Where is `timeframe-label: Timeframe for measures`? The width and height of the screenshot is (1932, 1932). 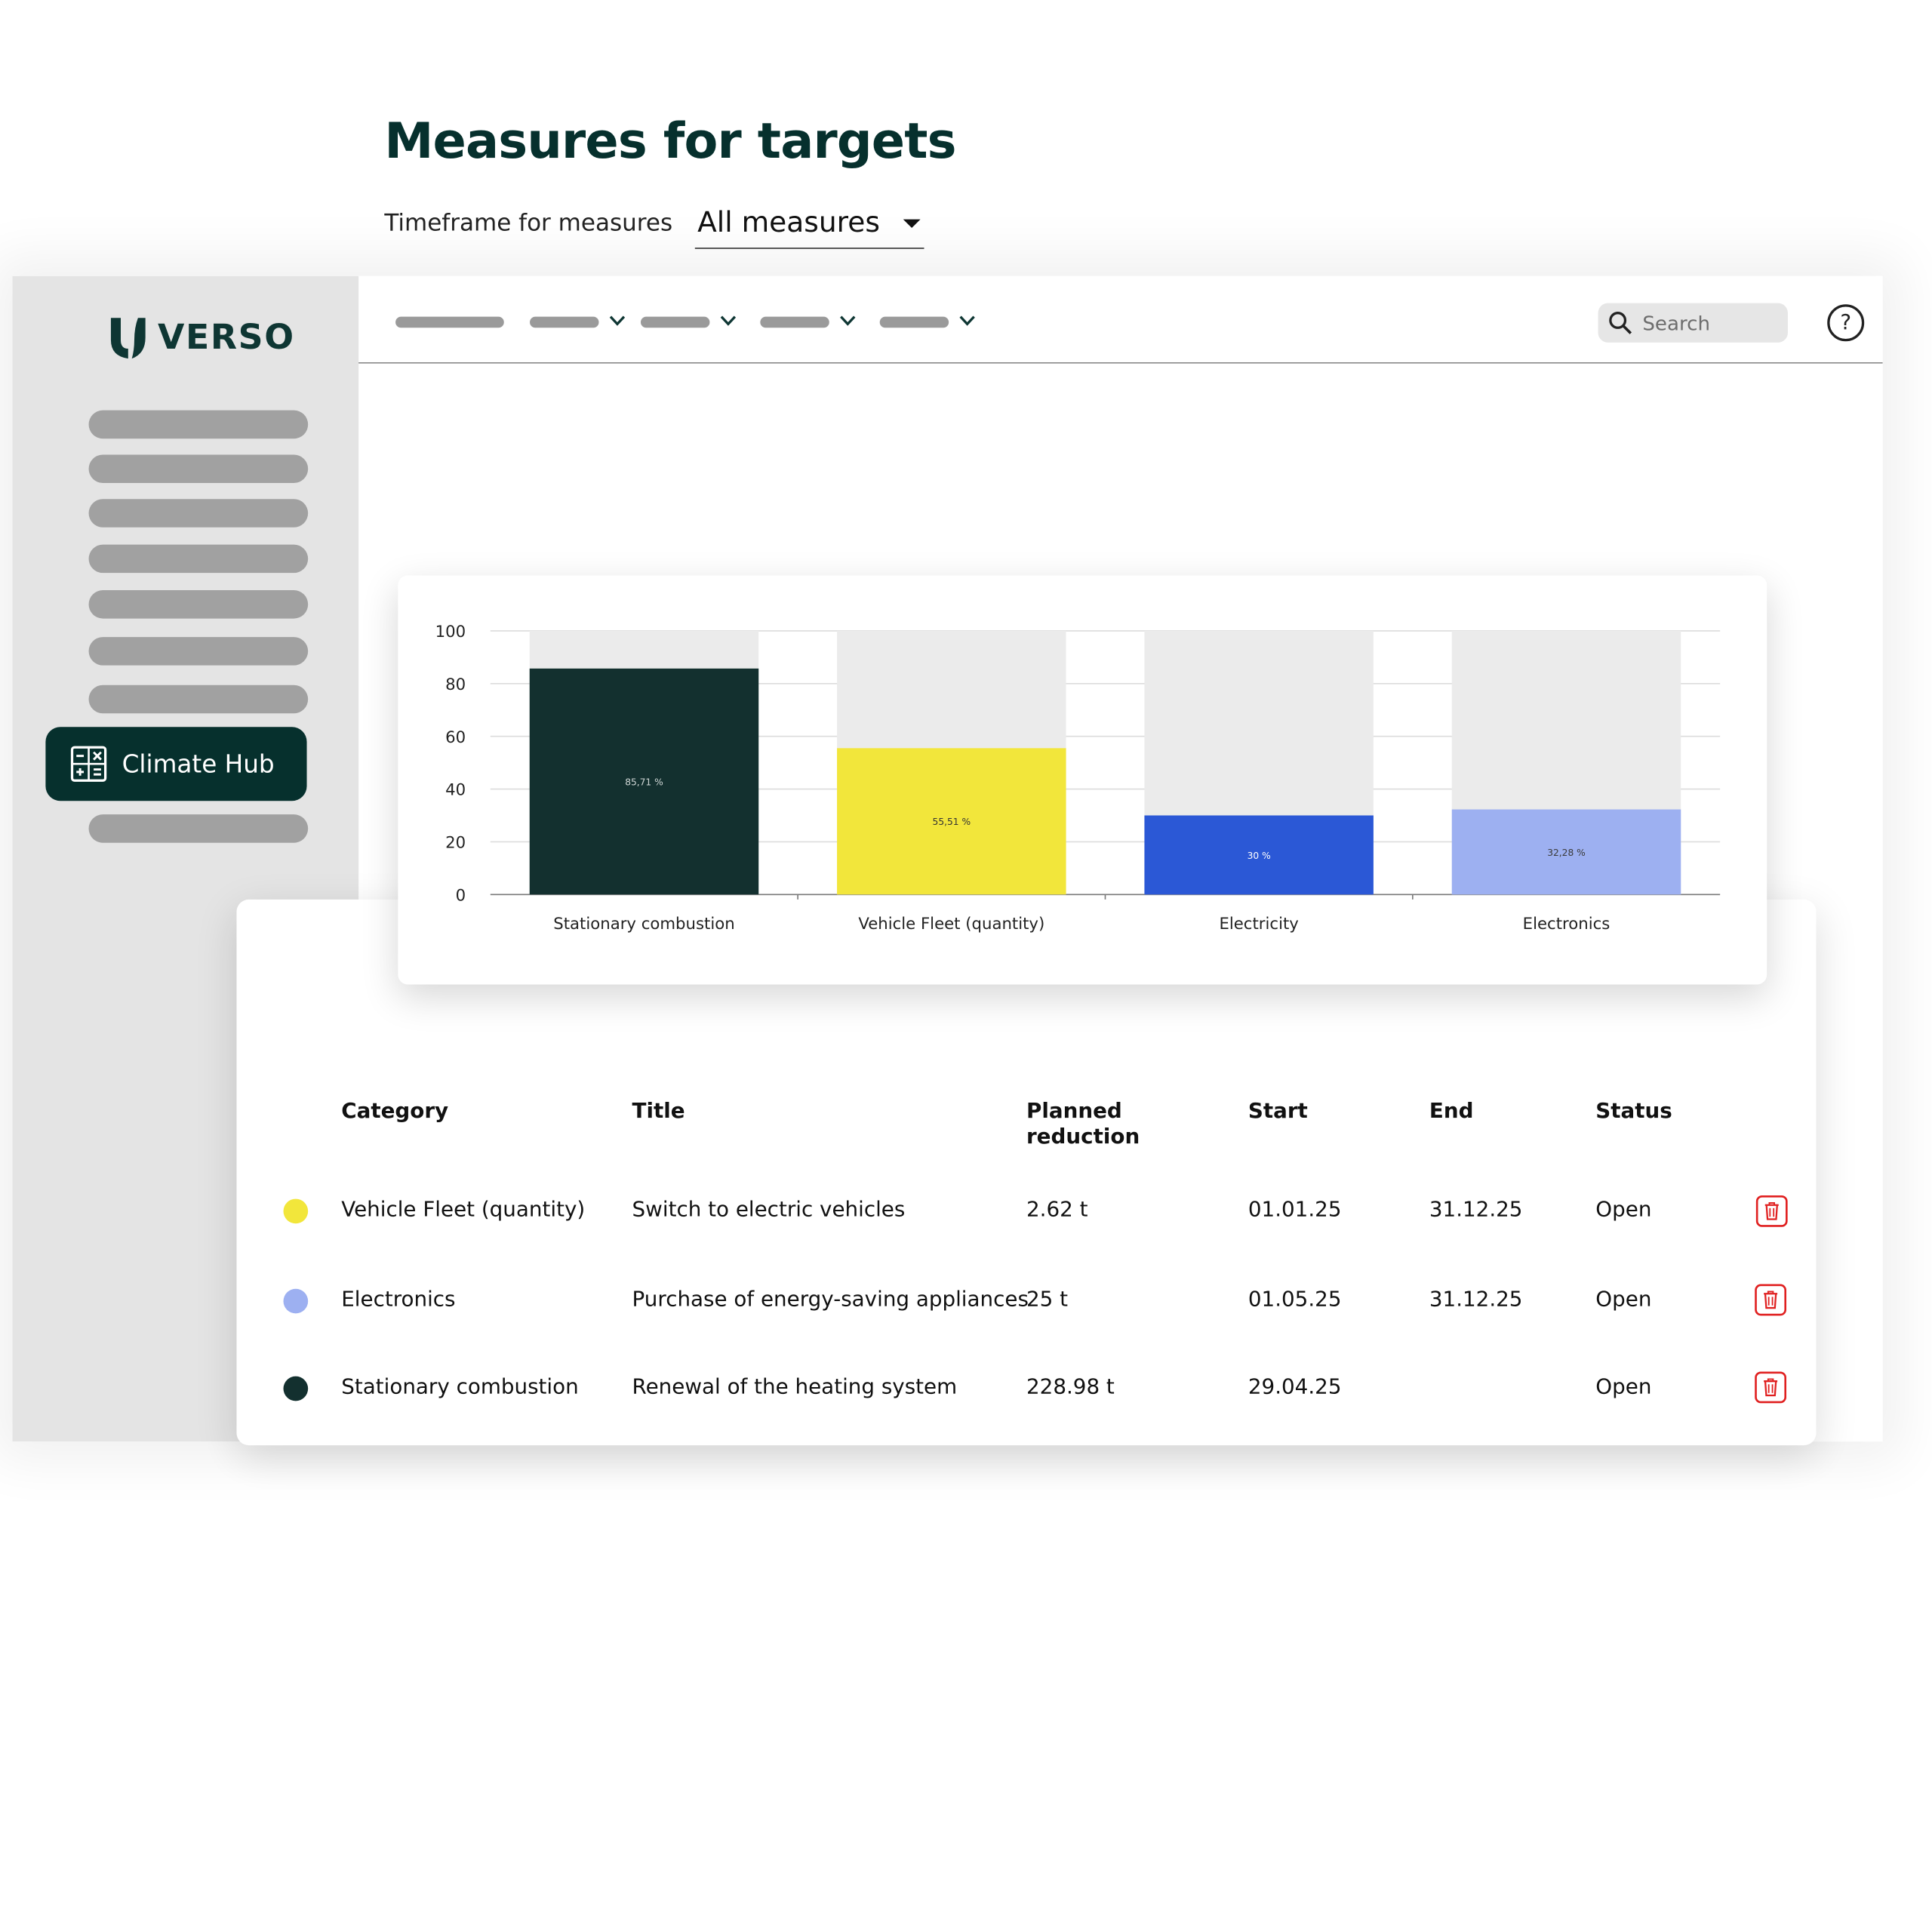
timeframe-label: Timeframe for measures is located at coordinates (528, 223).